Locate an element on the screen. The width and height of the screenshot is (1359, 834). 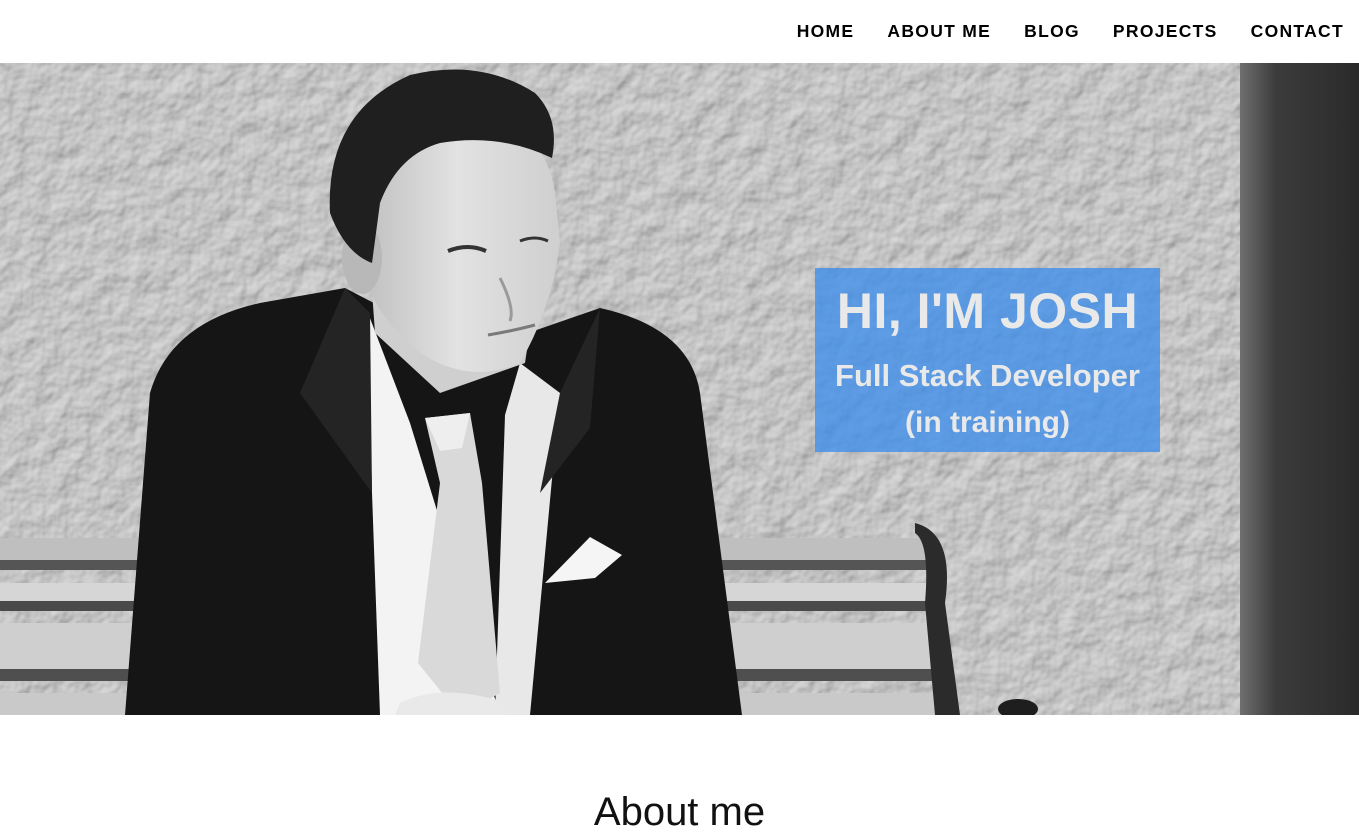
nav-item-projects: PROJECTS is located at coordinates (1165, 31).